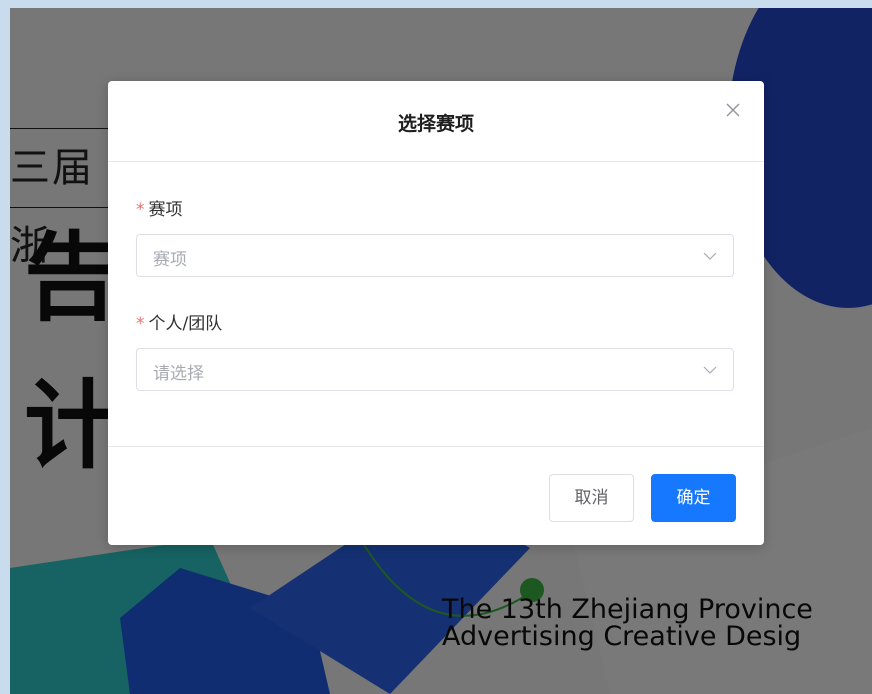  I want to click on confirm-button: 确定, so click(693, 498).